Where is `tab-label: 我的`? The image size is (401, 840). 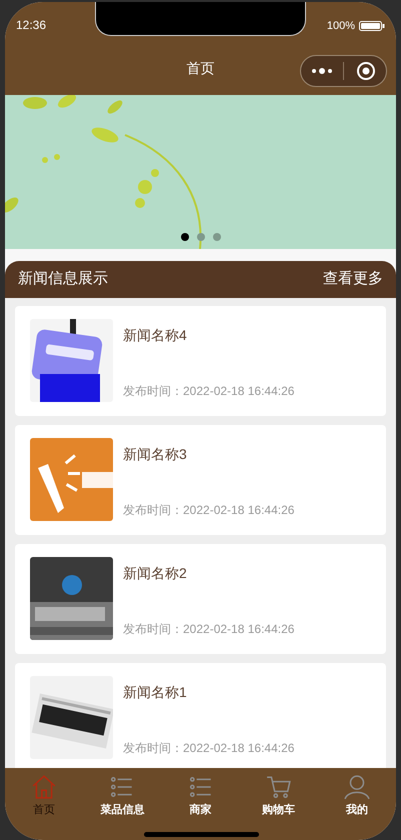 tab-label: 我的 is located at coordinates (357, 810).